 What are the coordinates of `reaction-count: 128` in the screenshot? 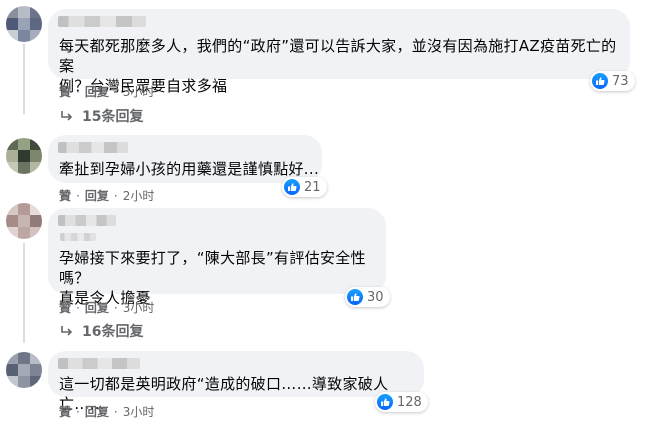 It's located at (409, 402).